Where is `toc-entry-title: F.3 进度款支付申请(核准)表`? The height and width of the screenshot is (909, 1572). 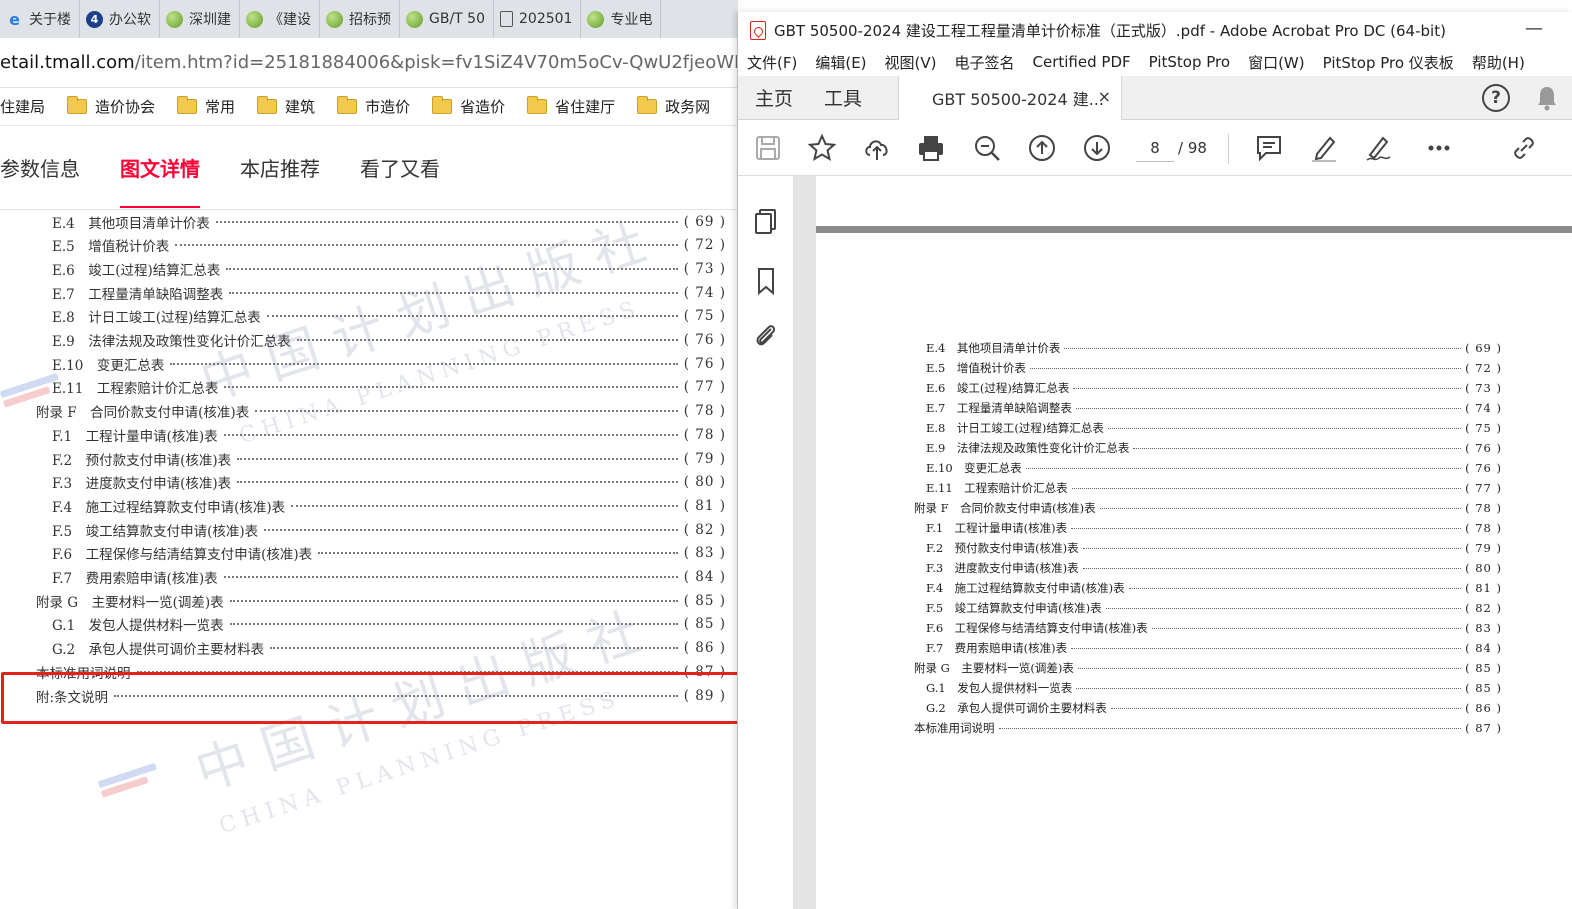
toc-entry-title: F.3 进度款支付申请(核准)表 is located at coordinates (1002, 568).